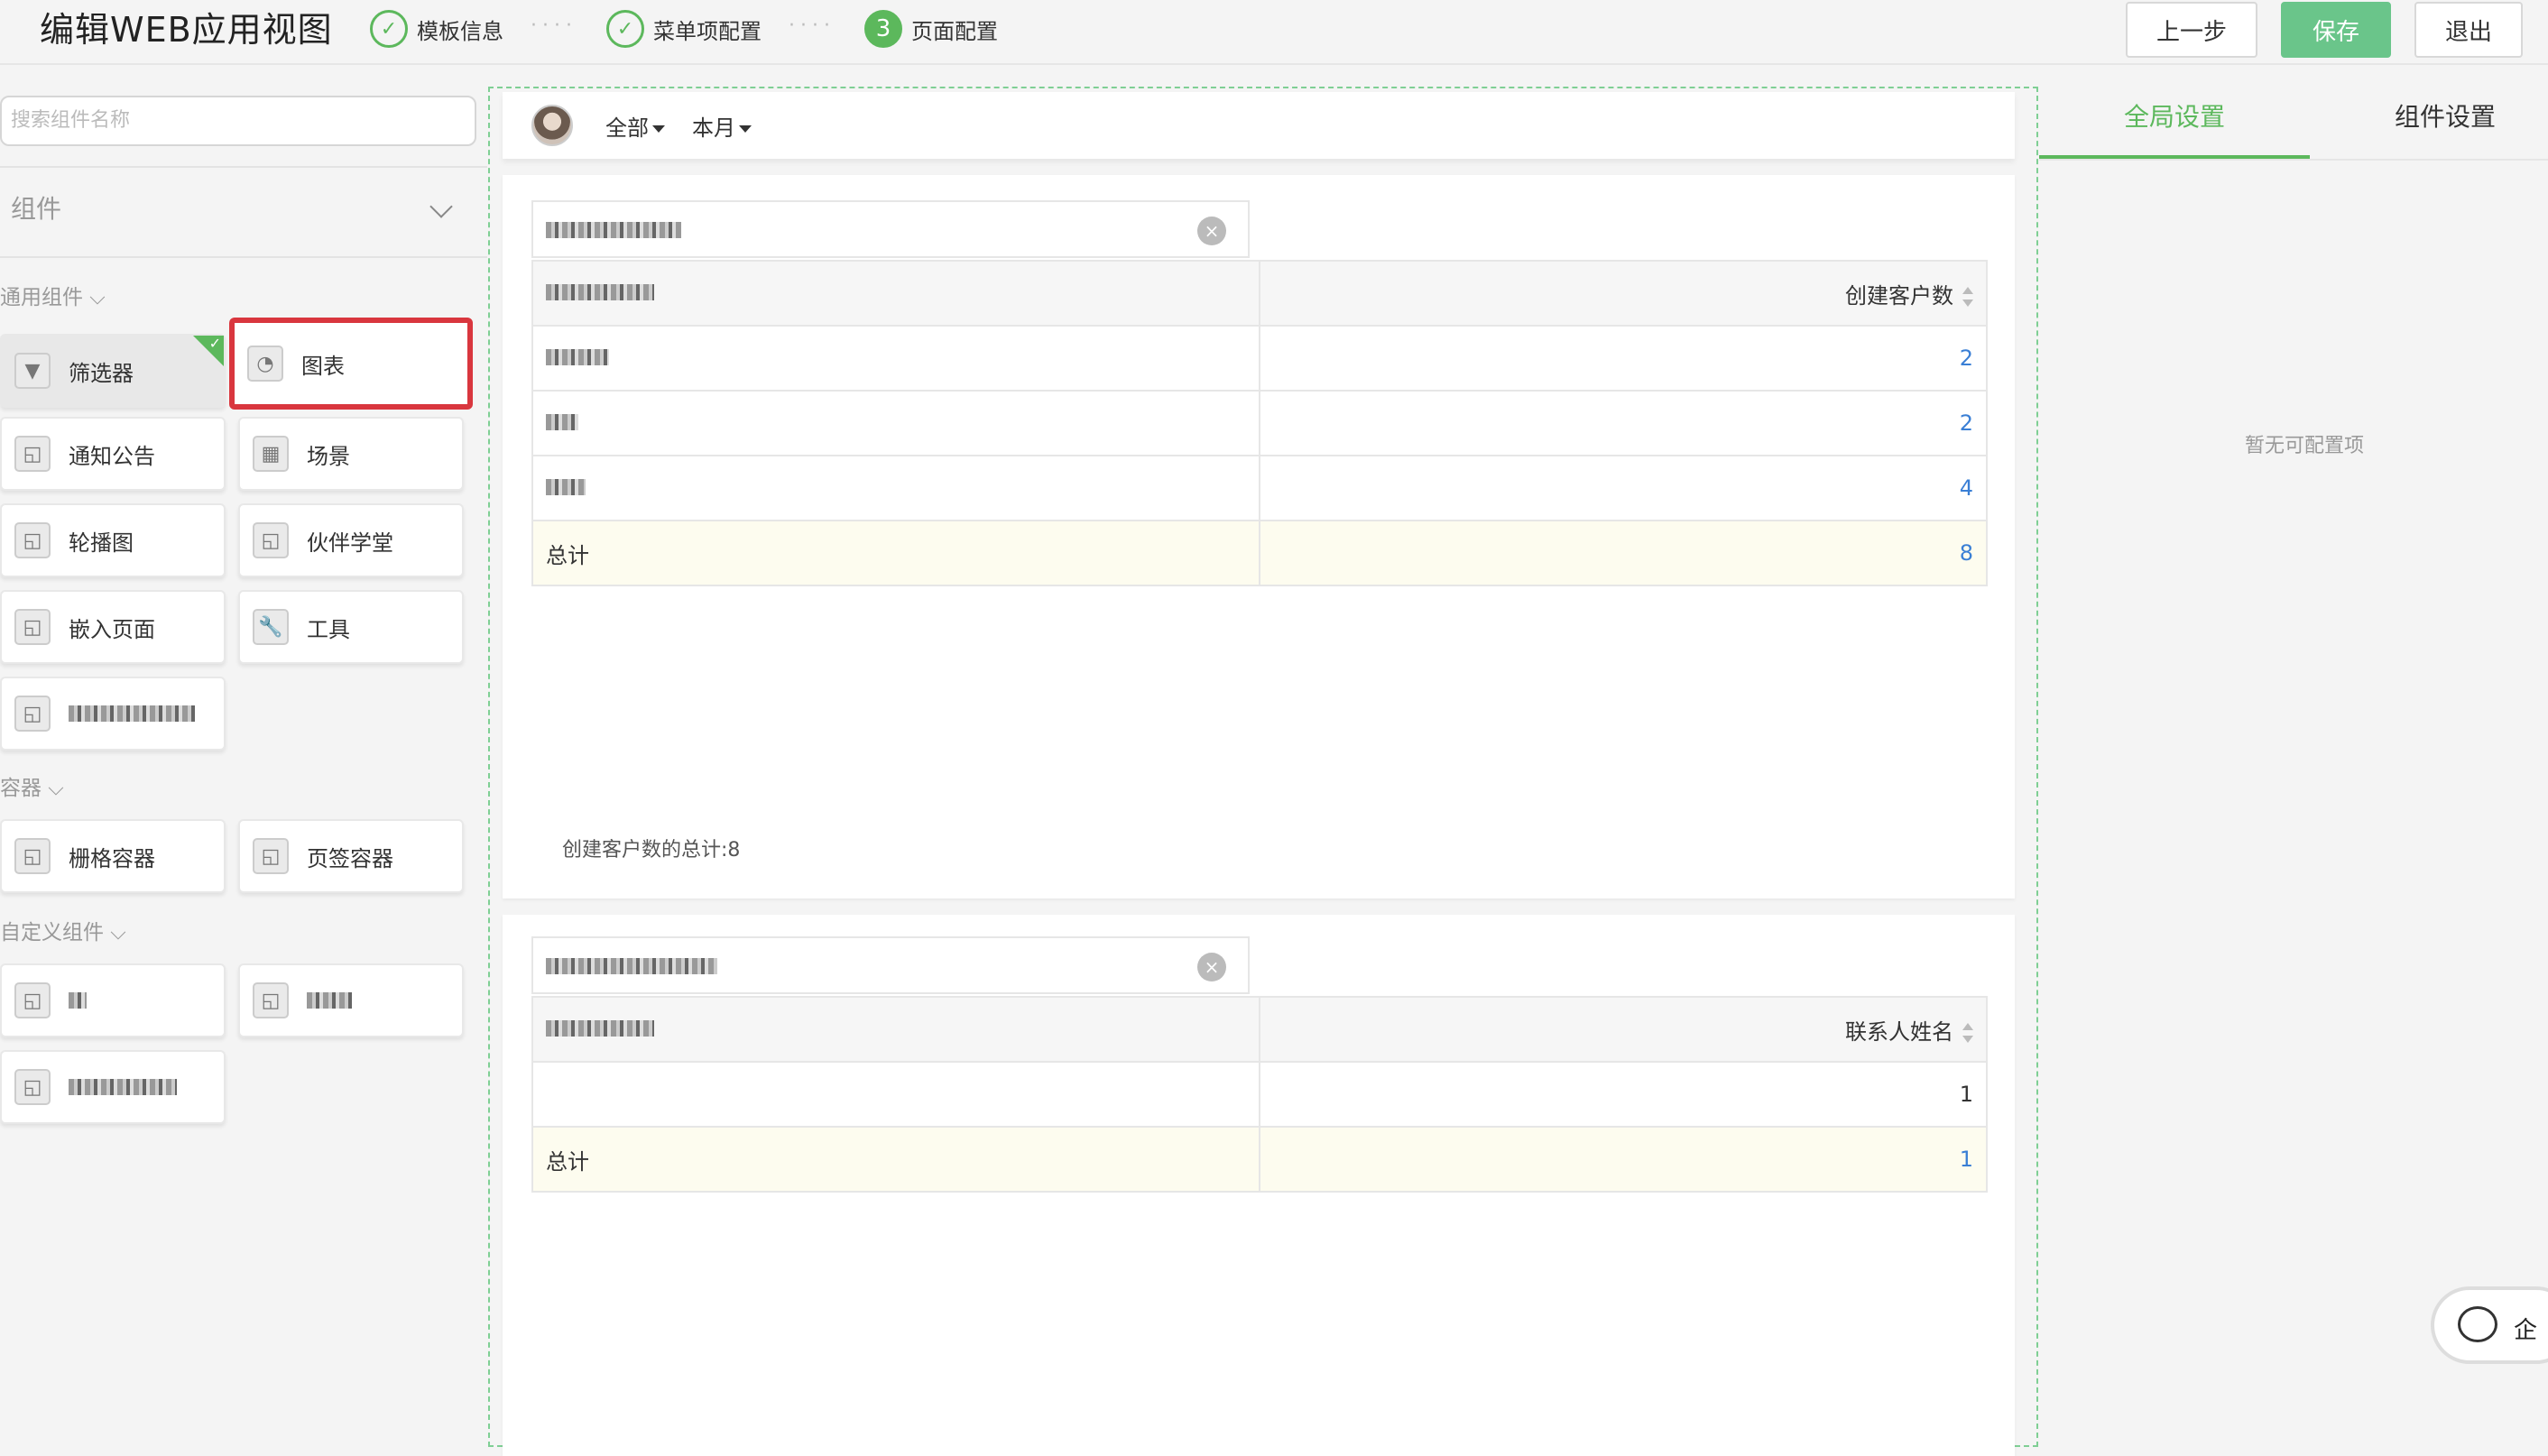 The width and height of the screenshot is (2548, 1456). I want to click on step-template-info: ✓ 模板信息, so click(436, 29).